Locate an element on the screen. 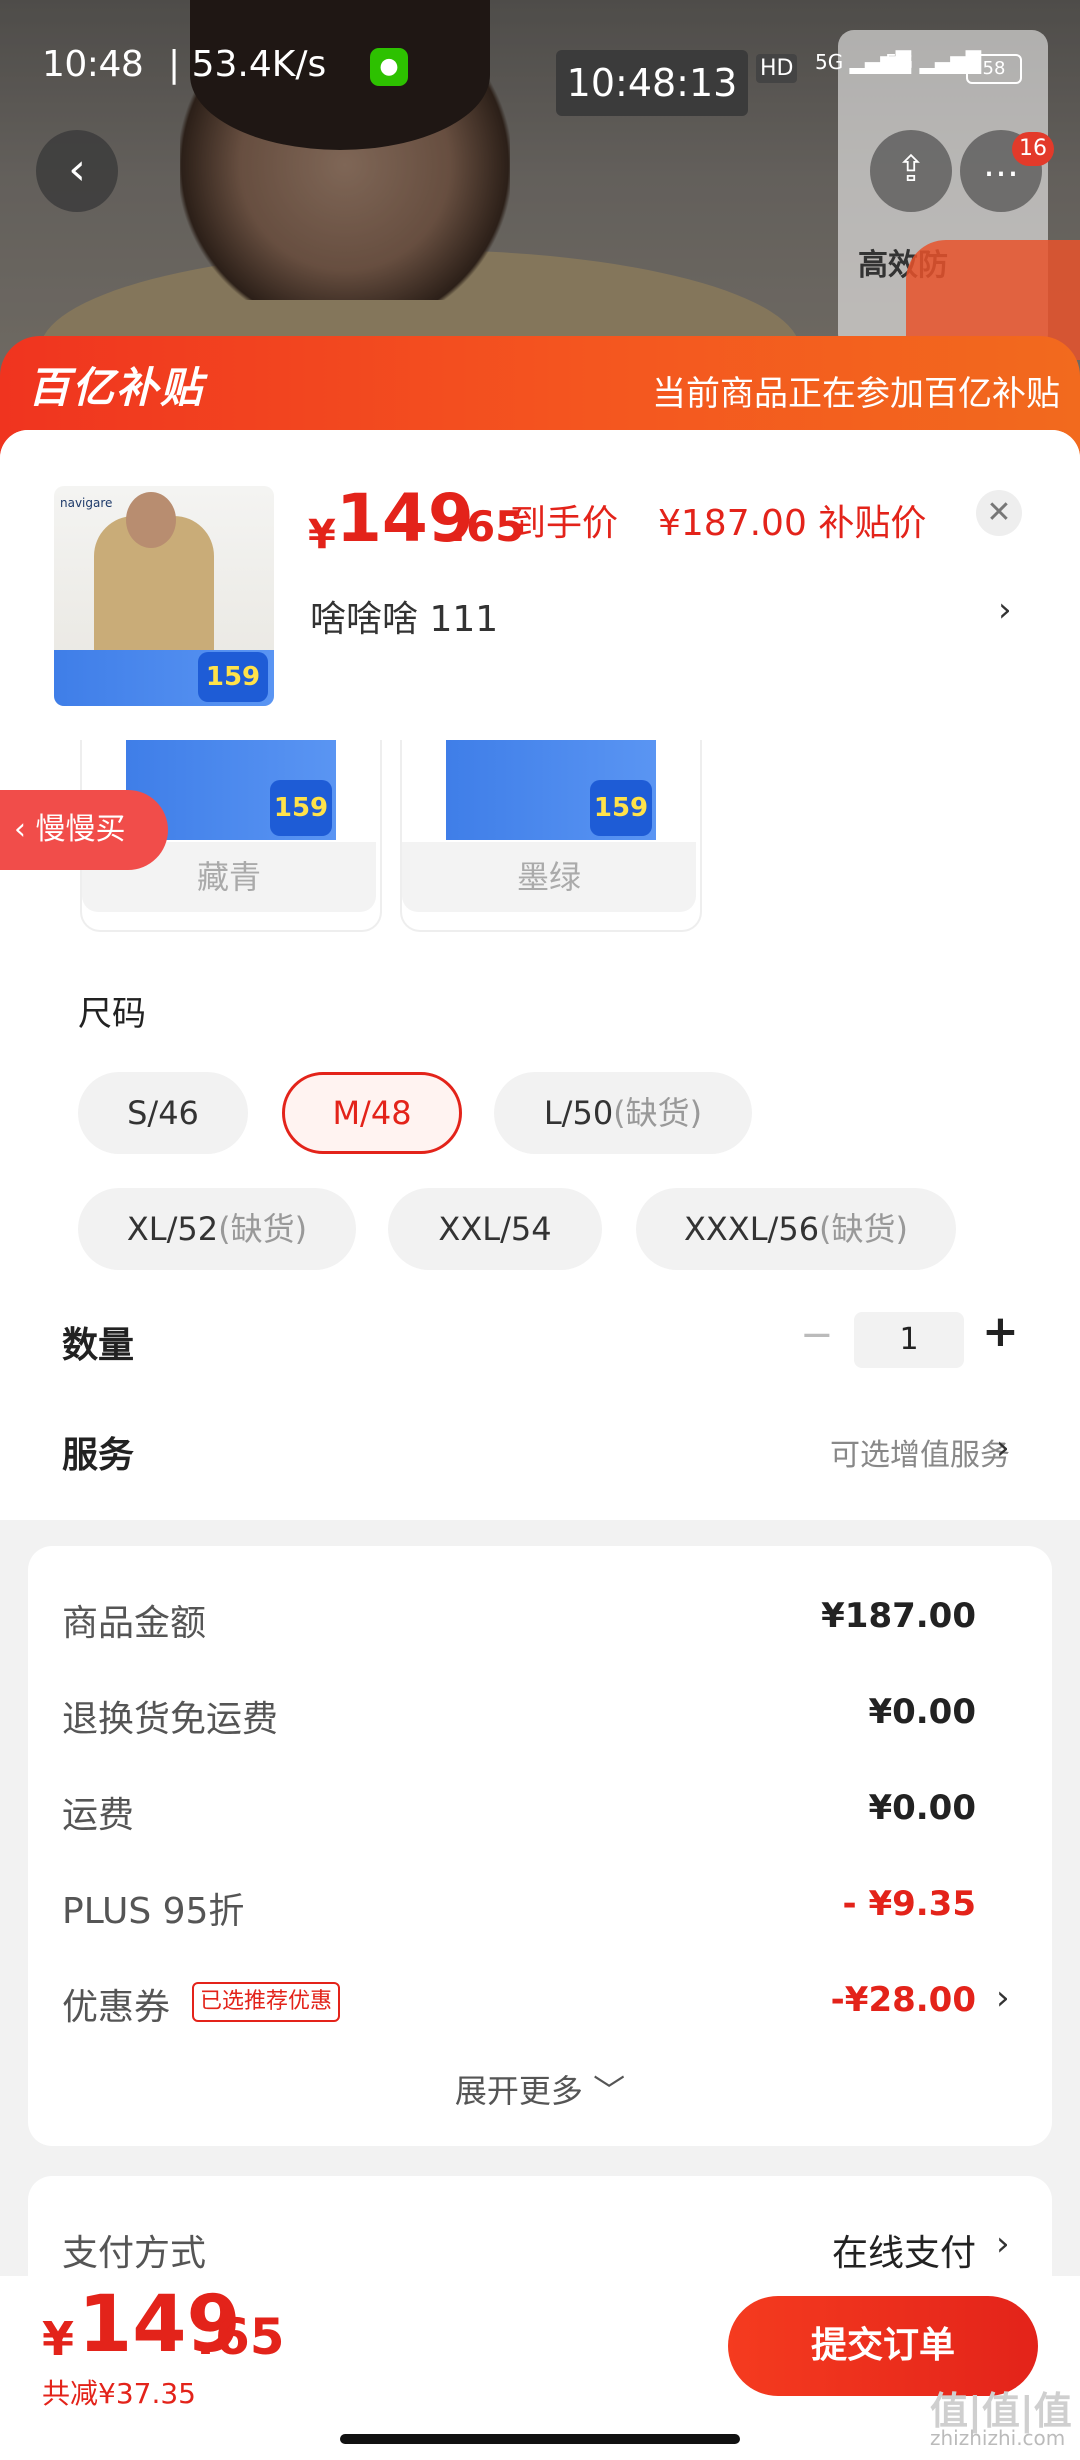 The height and width of the screenshot is (2460, 1080). status-time: 10:48 is located at coordinates (93, 64).